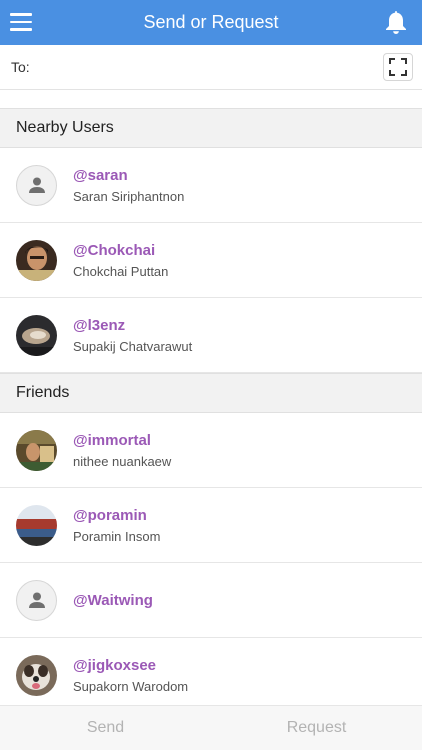 The width and height of the screenshot is (422, 750). What do you see at coordinates (21, 22) in the screenshot?
I see `hamburger-menu-icon` at bounding box center [21, 22].